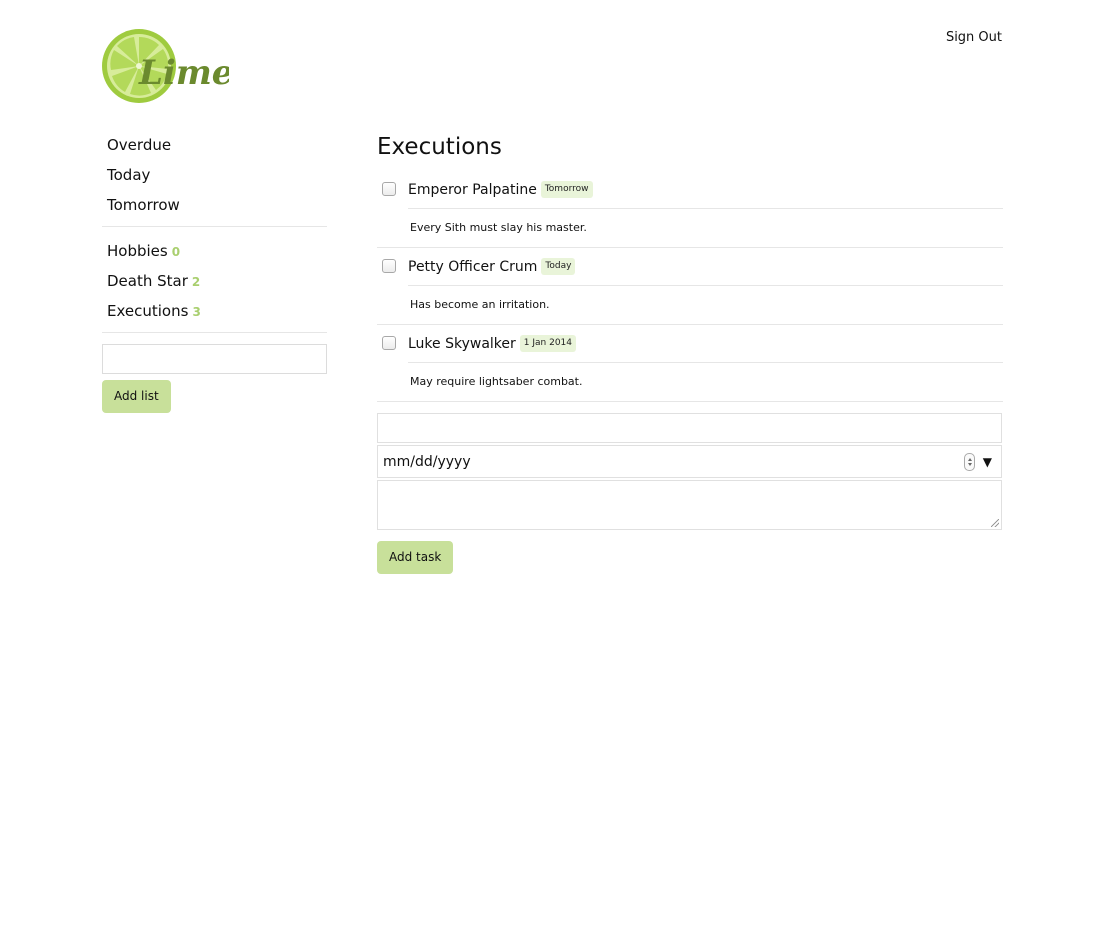 This screenshot has height=929, width=1105. I want to click on list-label: Executions, so click(148, 311).